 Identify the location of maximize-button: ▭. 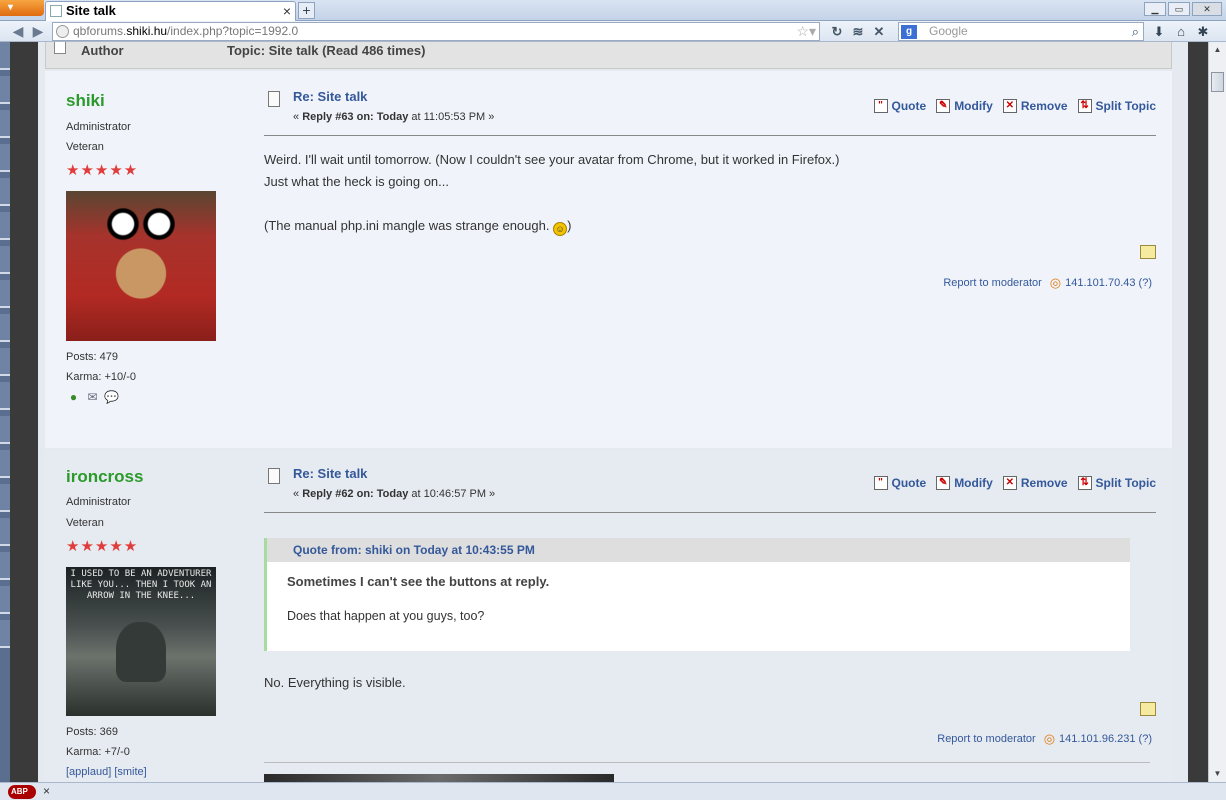
(1179, 9).